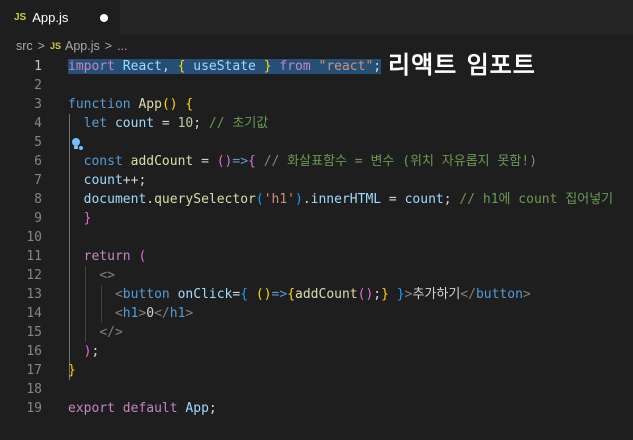 The height and width of the screenshot is (440, 633). Describe the element at coordinates (316, 237) in the screenshot. I see `code-line: 10` at that location.